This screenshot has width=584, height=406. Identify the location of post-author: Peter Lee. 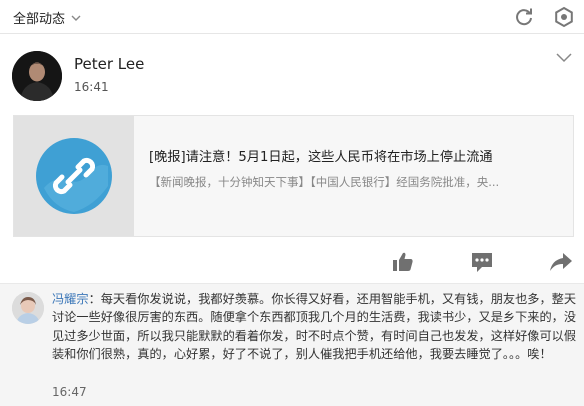
(109, 64).